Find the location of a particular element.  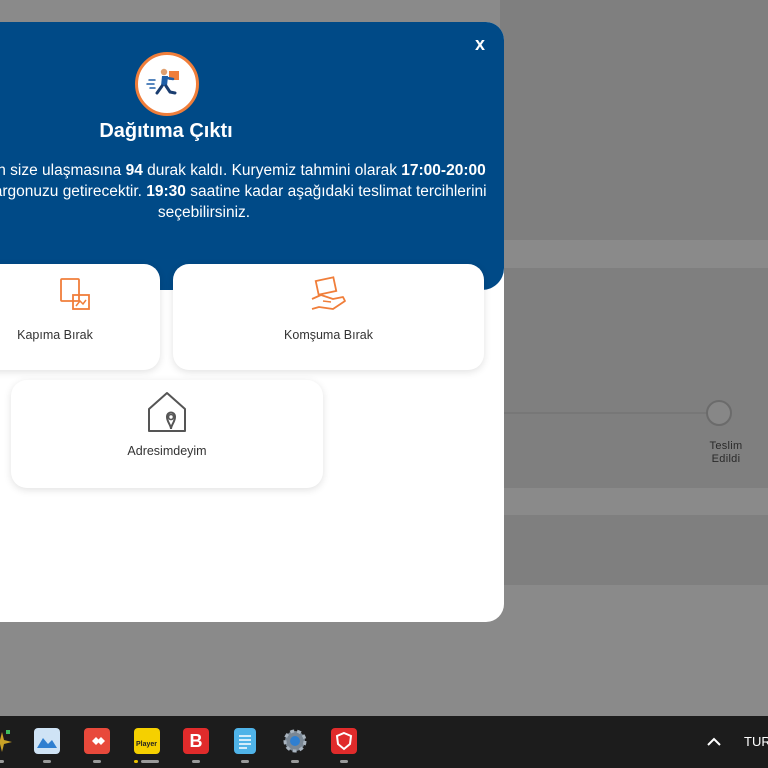

language-indicator: TUR is located at coordinates (756, 741).